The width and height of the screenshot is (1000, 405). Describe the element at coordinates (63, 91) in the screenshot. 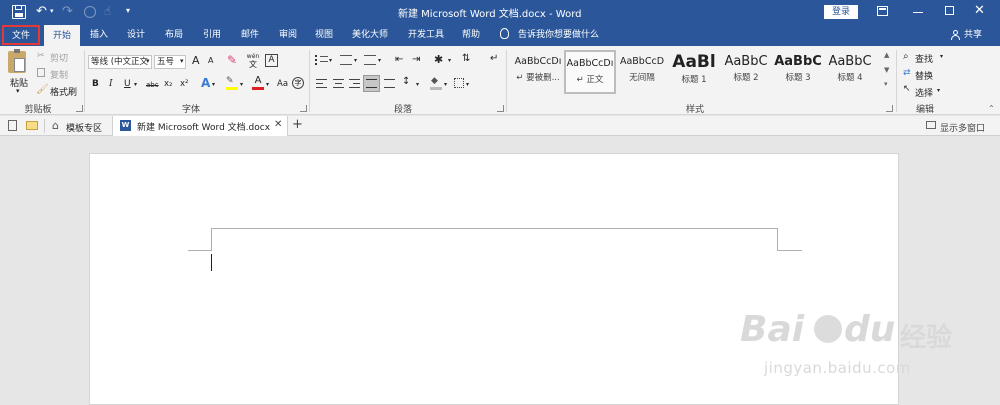

I see `format-painter-button: 格式刷` at that location.